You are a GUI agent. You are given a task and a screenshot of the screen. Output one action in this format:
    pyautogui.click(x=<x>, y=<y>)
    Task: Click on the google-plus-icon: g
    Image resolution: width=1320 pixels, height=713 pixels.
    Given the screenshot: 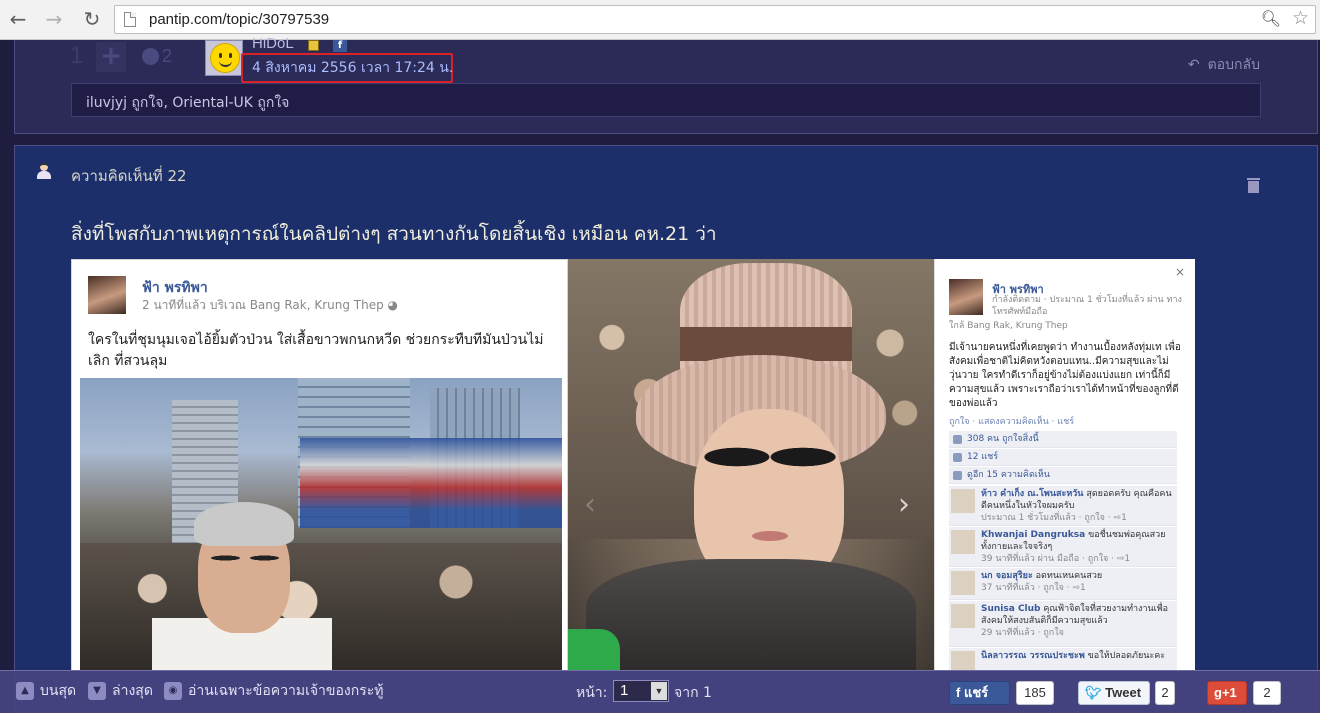 What is the action you would take?
    pyautogui.click(x=1218, y=692)
    